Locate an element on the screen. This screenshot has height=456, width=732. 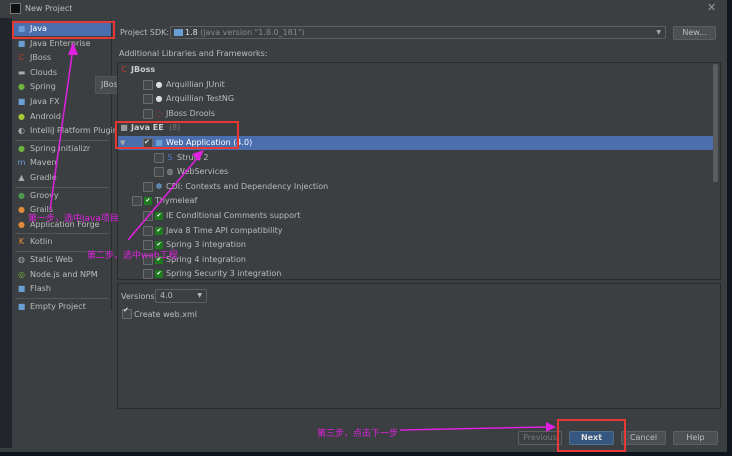
versions-dropdown: 4.0 ▼ is located at coordinates (181, 296).